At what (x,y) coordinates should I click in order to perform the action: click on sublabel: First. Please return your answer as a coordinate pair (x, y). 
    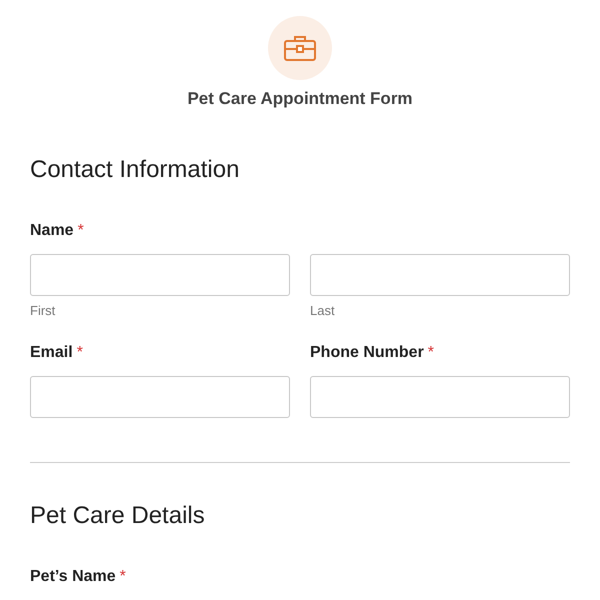
    Looking at the image, I should click on (43, 310).